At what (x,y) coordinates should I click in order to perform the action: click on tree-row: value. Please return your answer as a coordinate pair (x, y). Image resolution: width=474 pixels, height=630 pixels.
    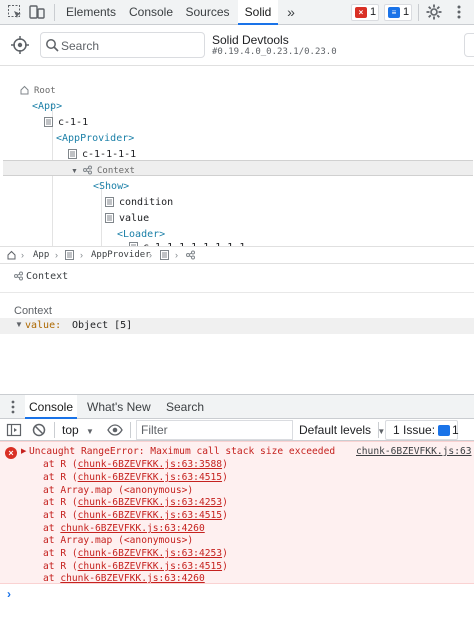
    Looking at the image, I should click on (237, 217).